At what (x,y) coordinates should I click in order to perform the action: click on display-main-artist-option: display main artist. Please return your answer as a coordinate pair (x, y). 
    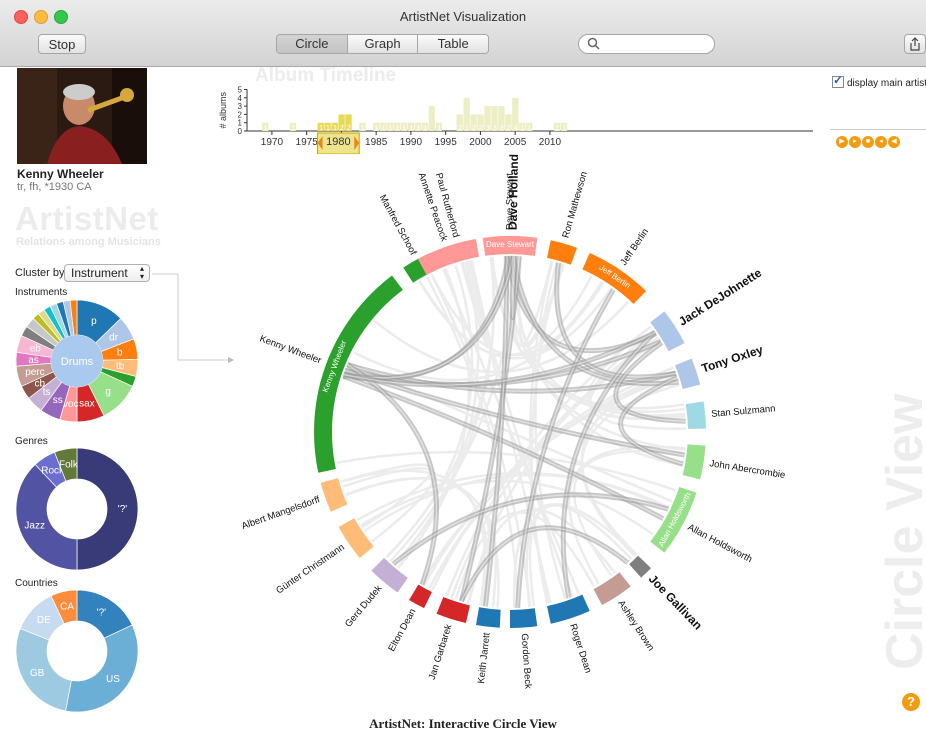
    Looking at the image, I should click on (879, 81).